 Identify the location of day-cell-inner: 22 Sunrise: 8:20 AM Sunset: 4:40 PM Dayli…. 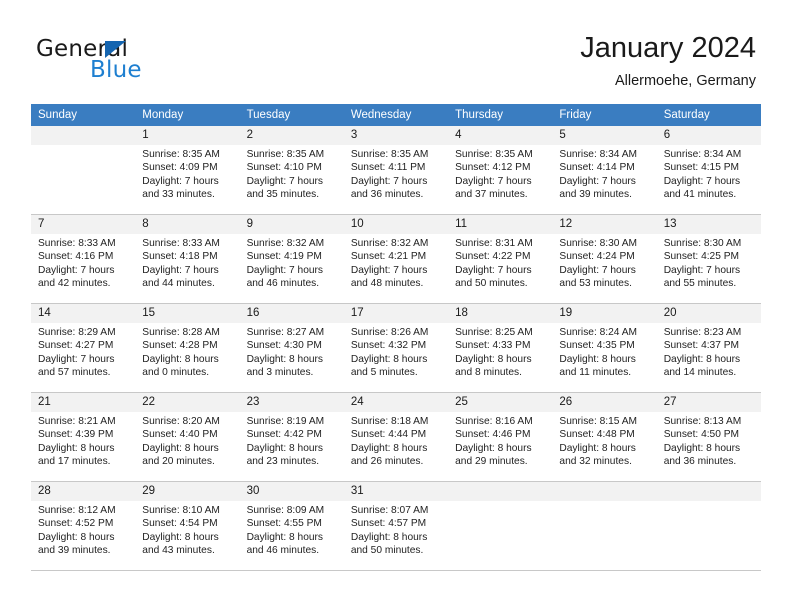
(187, 437).